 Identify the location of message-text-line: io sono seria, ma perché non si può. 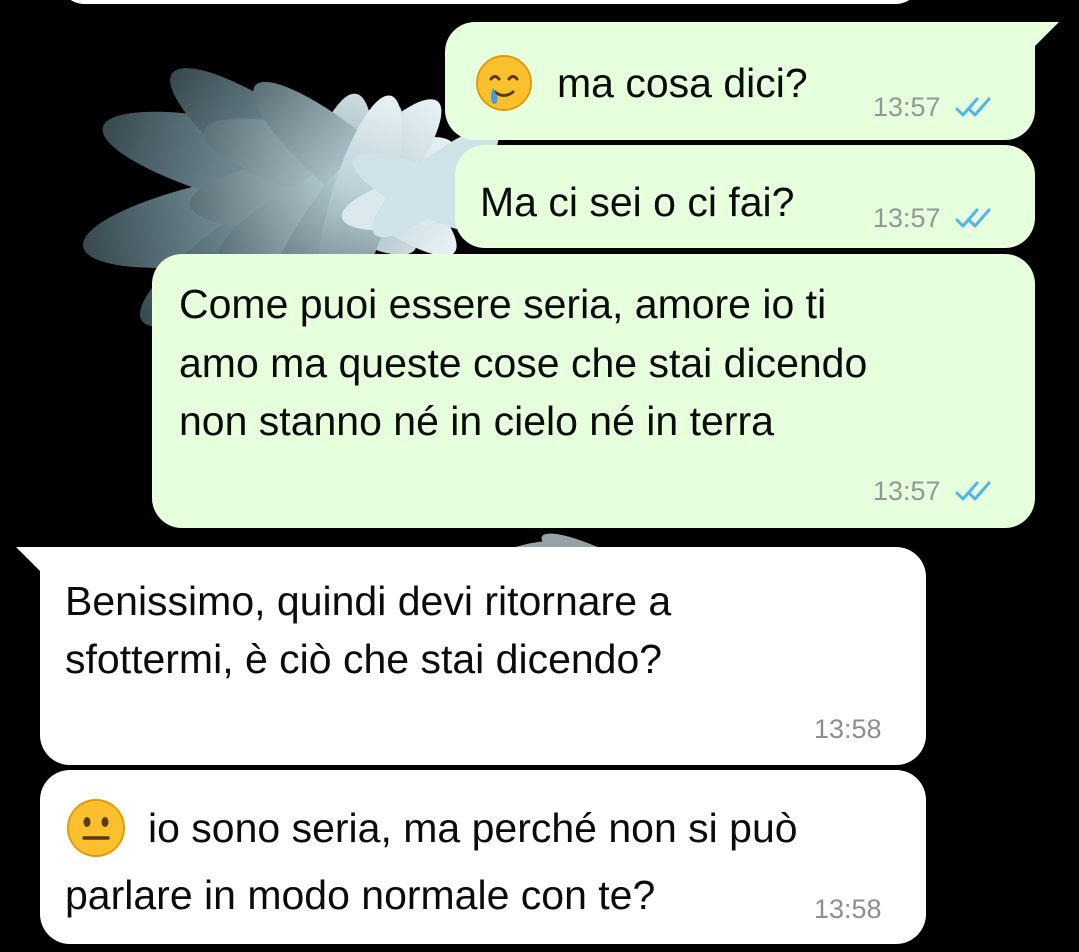
(473, 828).